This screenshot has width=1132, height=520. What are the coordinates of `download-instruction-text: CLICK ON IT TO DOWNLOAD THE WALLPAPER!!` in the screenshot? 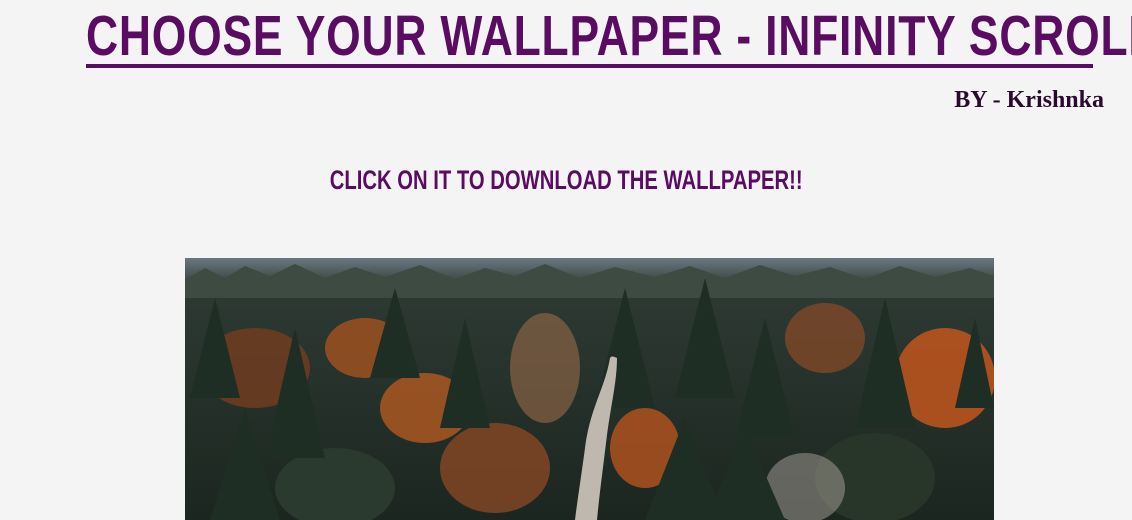 It's located at (566, 180).